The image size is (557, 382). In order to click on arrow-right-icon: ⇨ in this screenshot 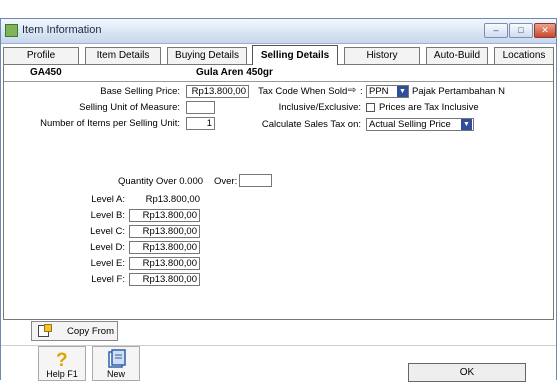, I will do `click(352, 90)`.